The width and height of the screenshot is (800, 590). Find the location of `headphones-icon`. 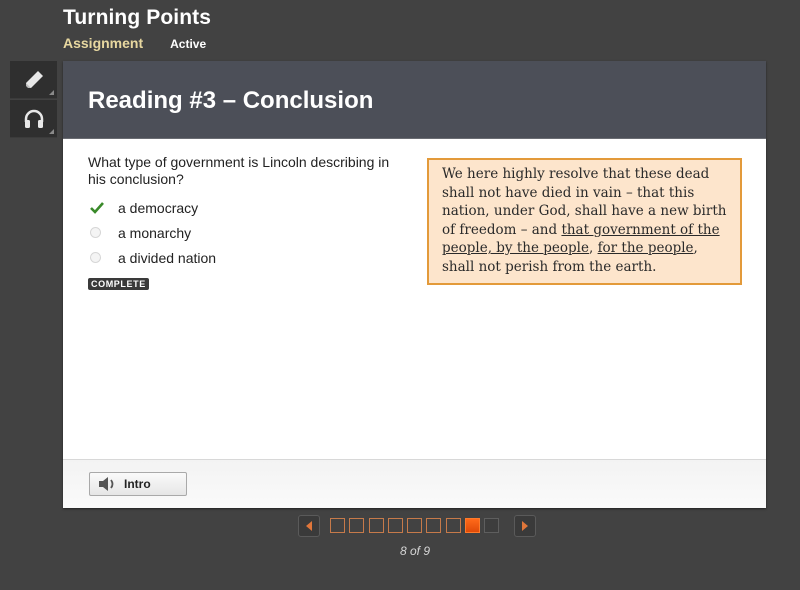

headphones-icon is located at coordinates (33, 118).